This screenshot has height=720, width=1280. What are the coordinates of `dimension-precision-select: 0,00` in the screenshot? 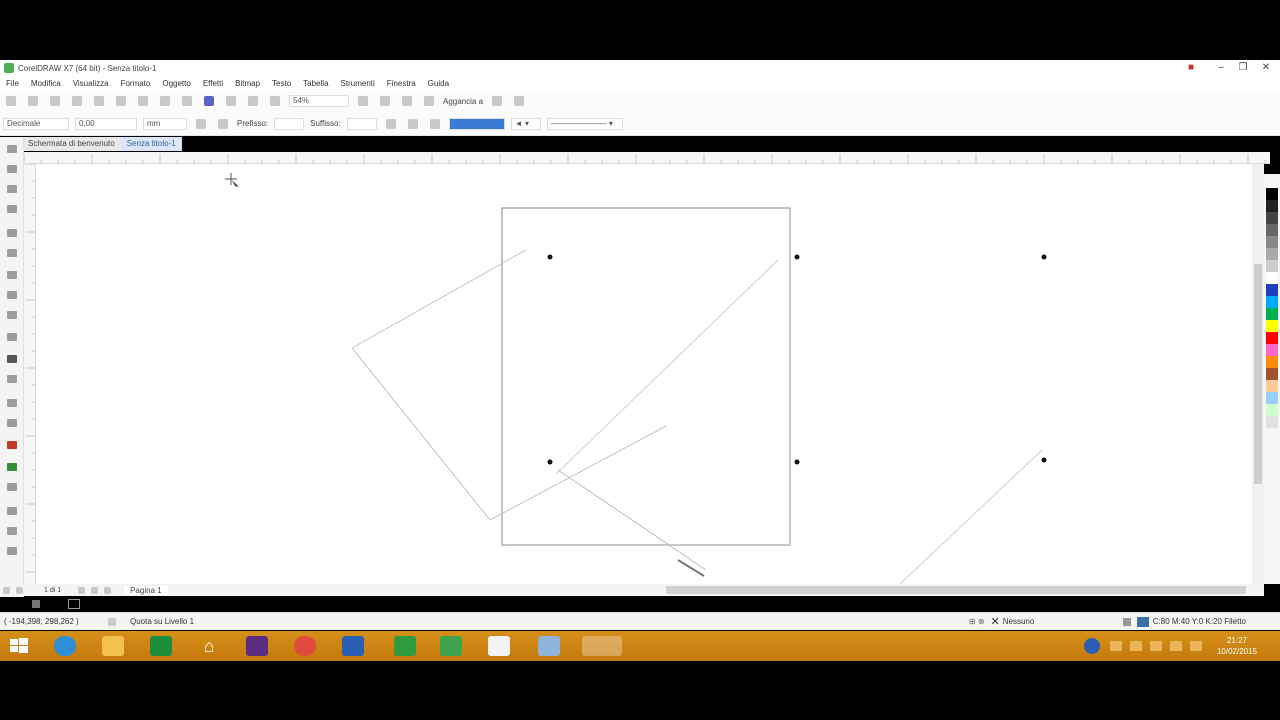 It's located at (106, 123).